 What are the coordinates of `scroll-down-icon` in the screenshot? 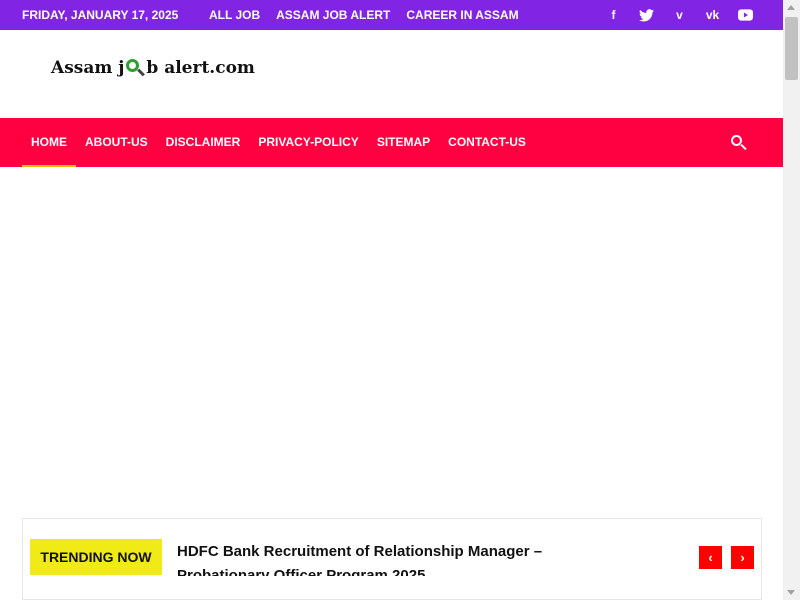 It's located at (791, 592).